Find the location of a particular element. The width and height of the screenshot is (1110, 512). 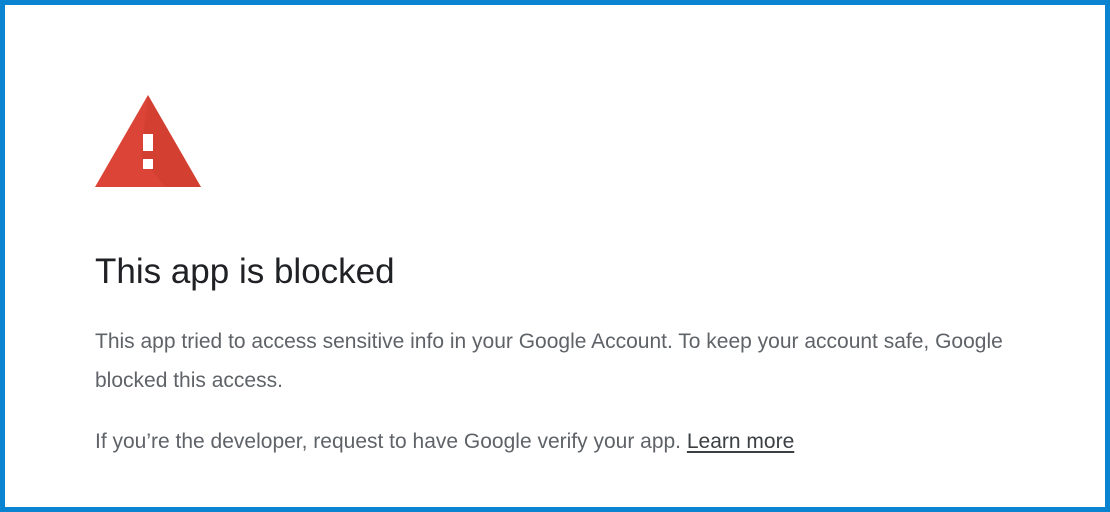

page-title: This app is blocked is located at coordinates (245, 271).